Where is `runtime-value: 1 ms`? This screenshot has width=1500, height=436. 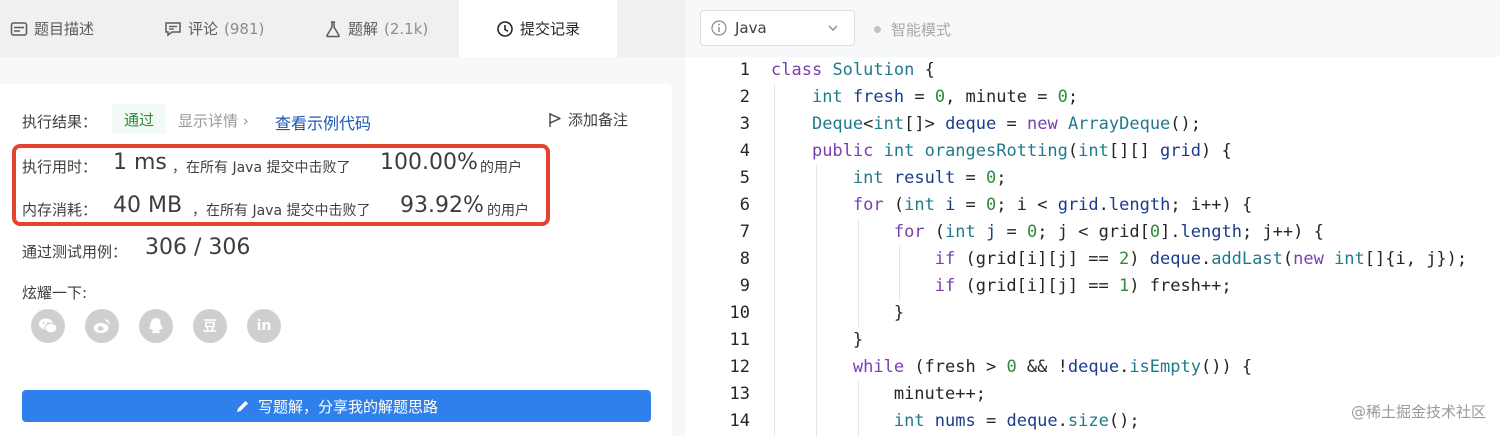
runtime-value: 1 ms is located at coordinates (140, 162).